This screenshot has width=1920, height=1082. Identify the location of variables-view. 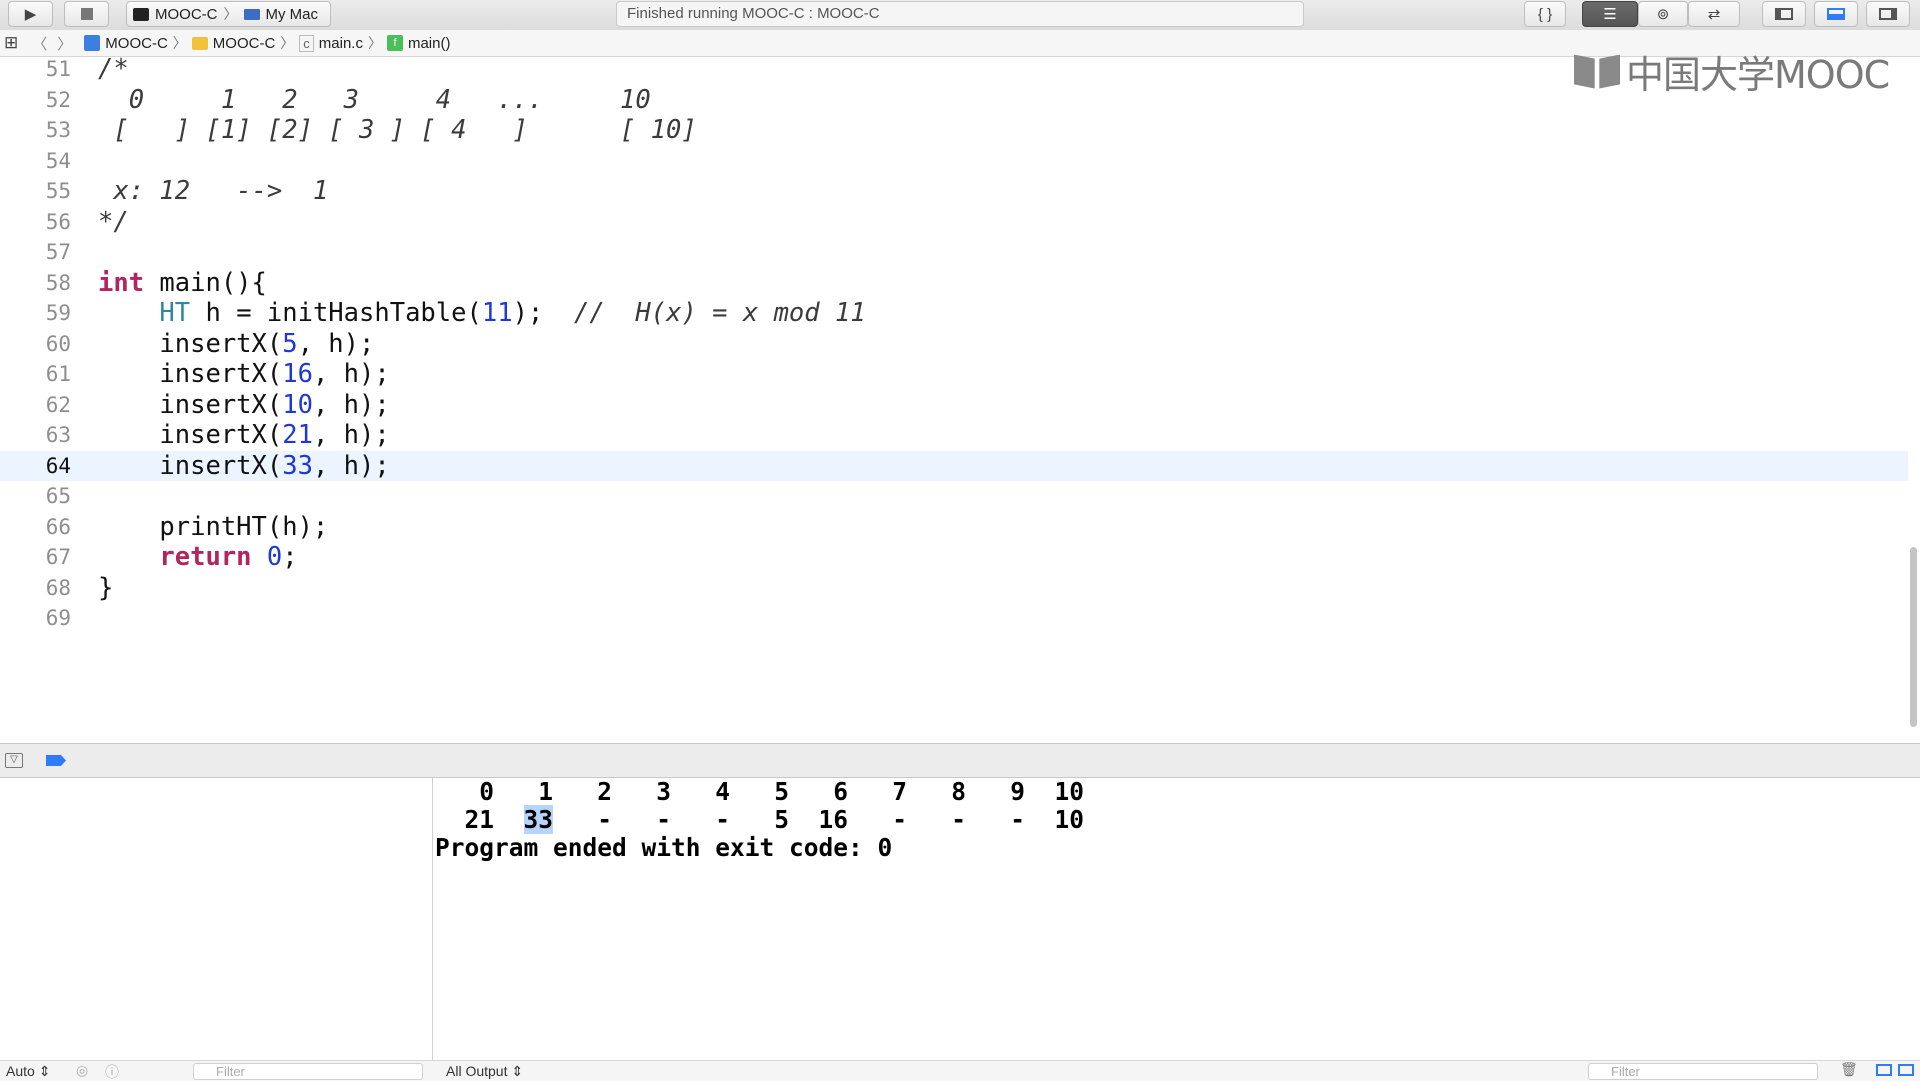
(216, 919).